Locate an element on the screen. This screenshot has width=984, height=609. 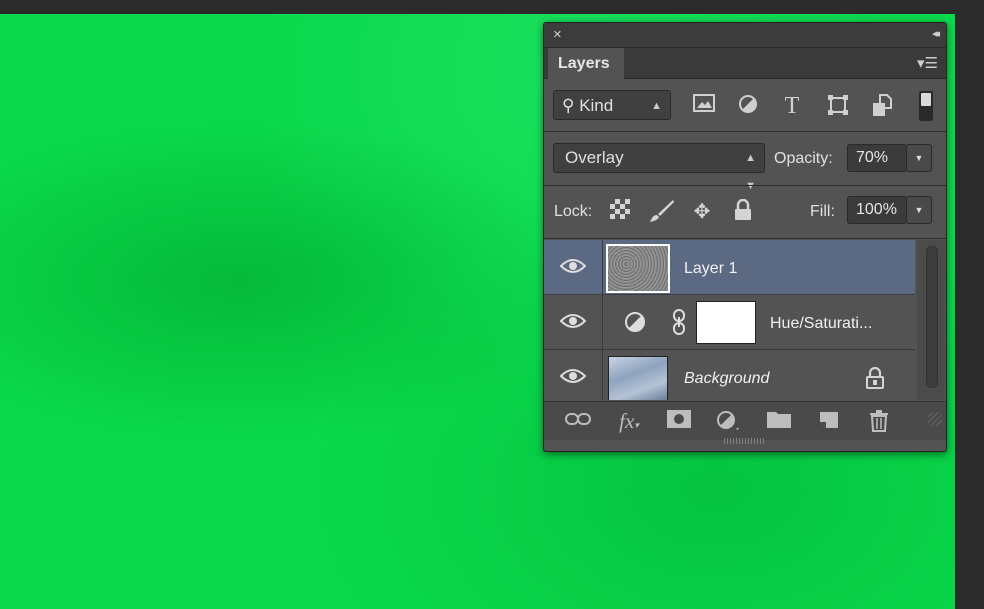
link-layers-icon is located at coordinates (578, 421).